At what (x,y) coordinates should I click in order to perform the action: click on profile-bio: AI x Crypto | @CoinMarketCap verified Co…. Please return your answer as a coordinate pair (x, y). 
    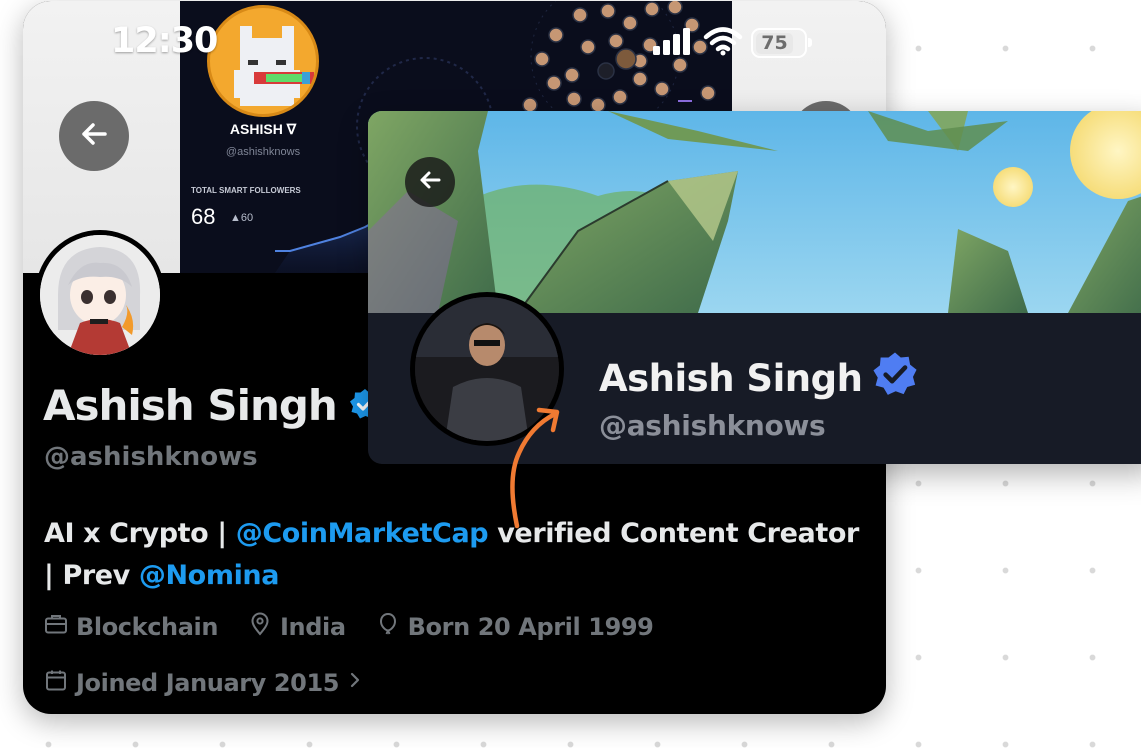
    Looking at the image, I should click on (459, 555).